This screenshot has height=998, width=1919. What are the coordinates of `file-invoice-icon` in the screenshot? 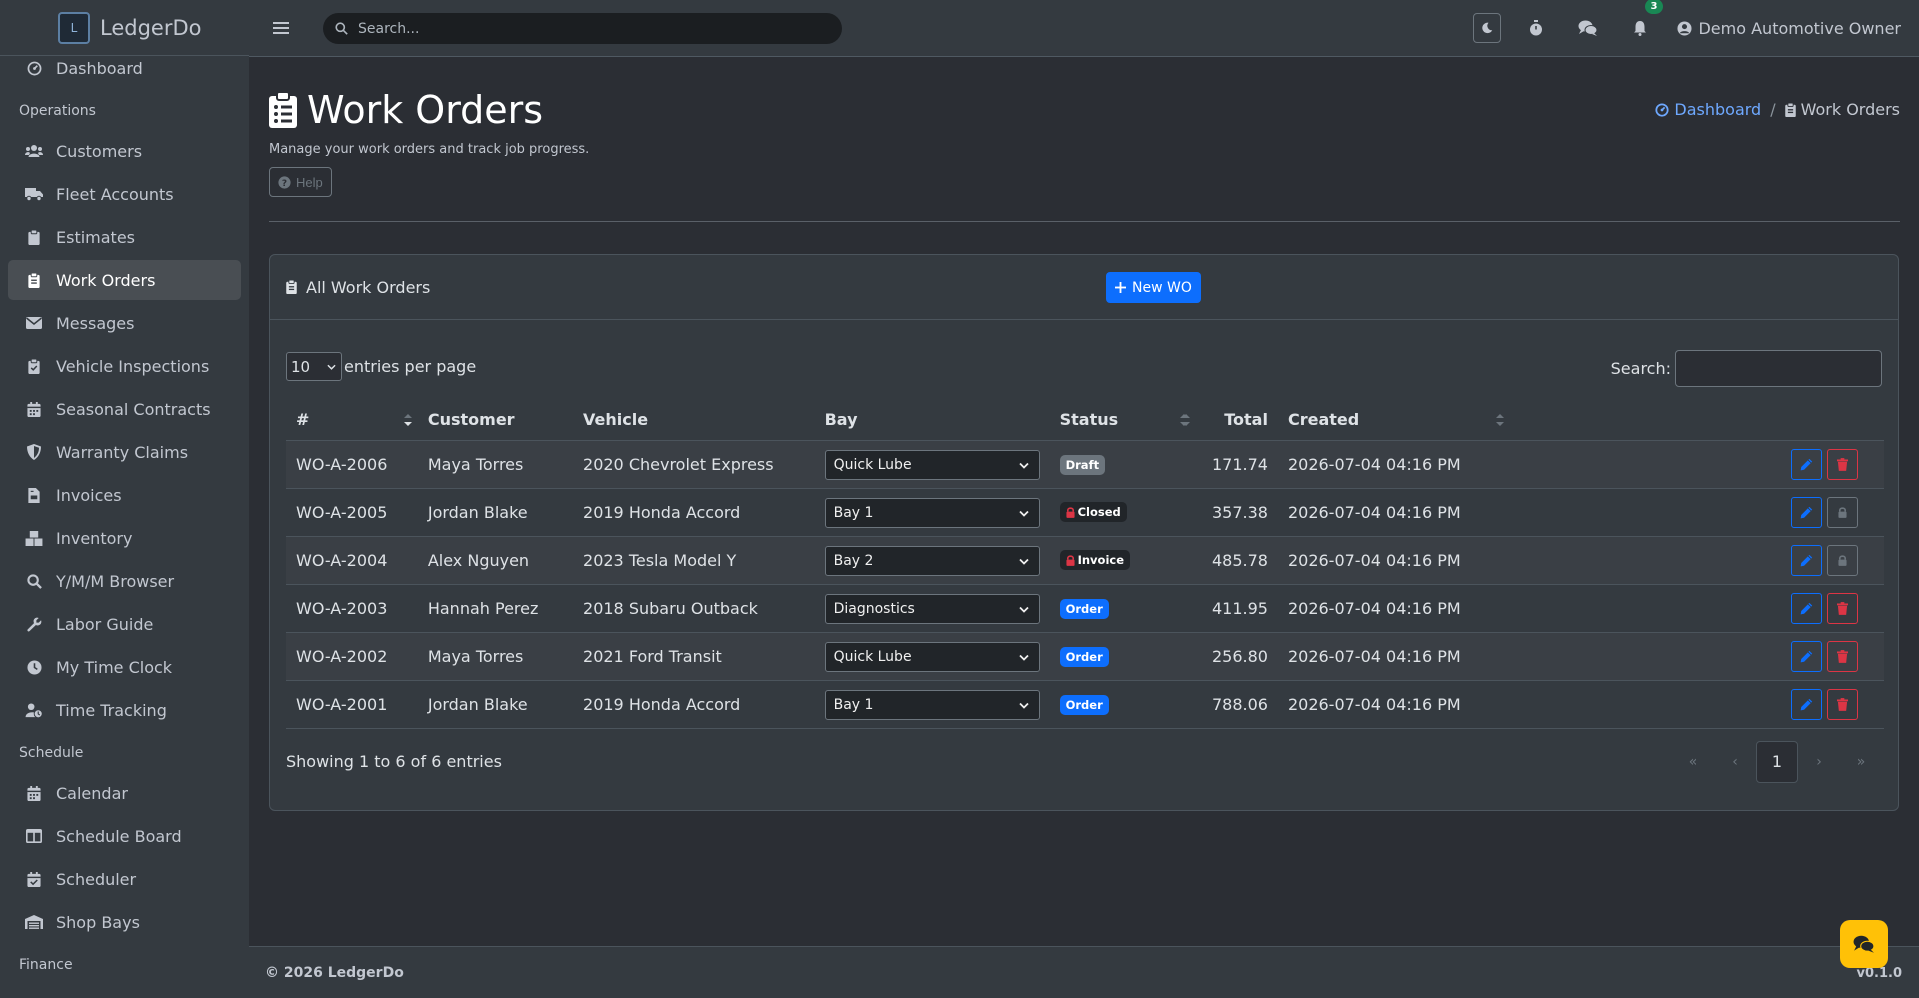 It's located at (34, 495).